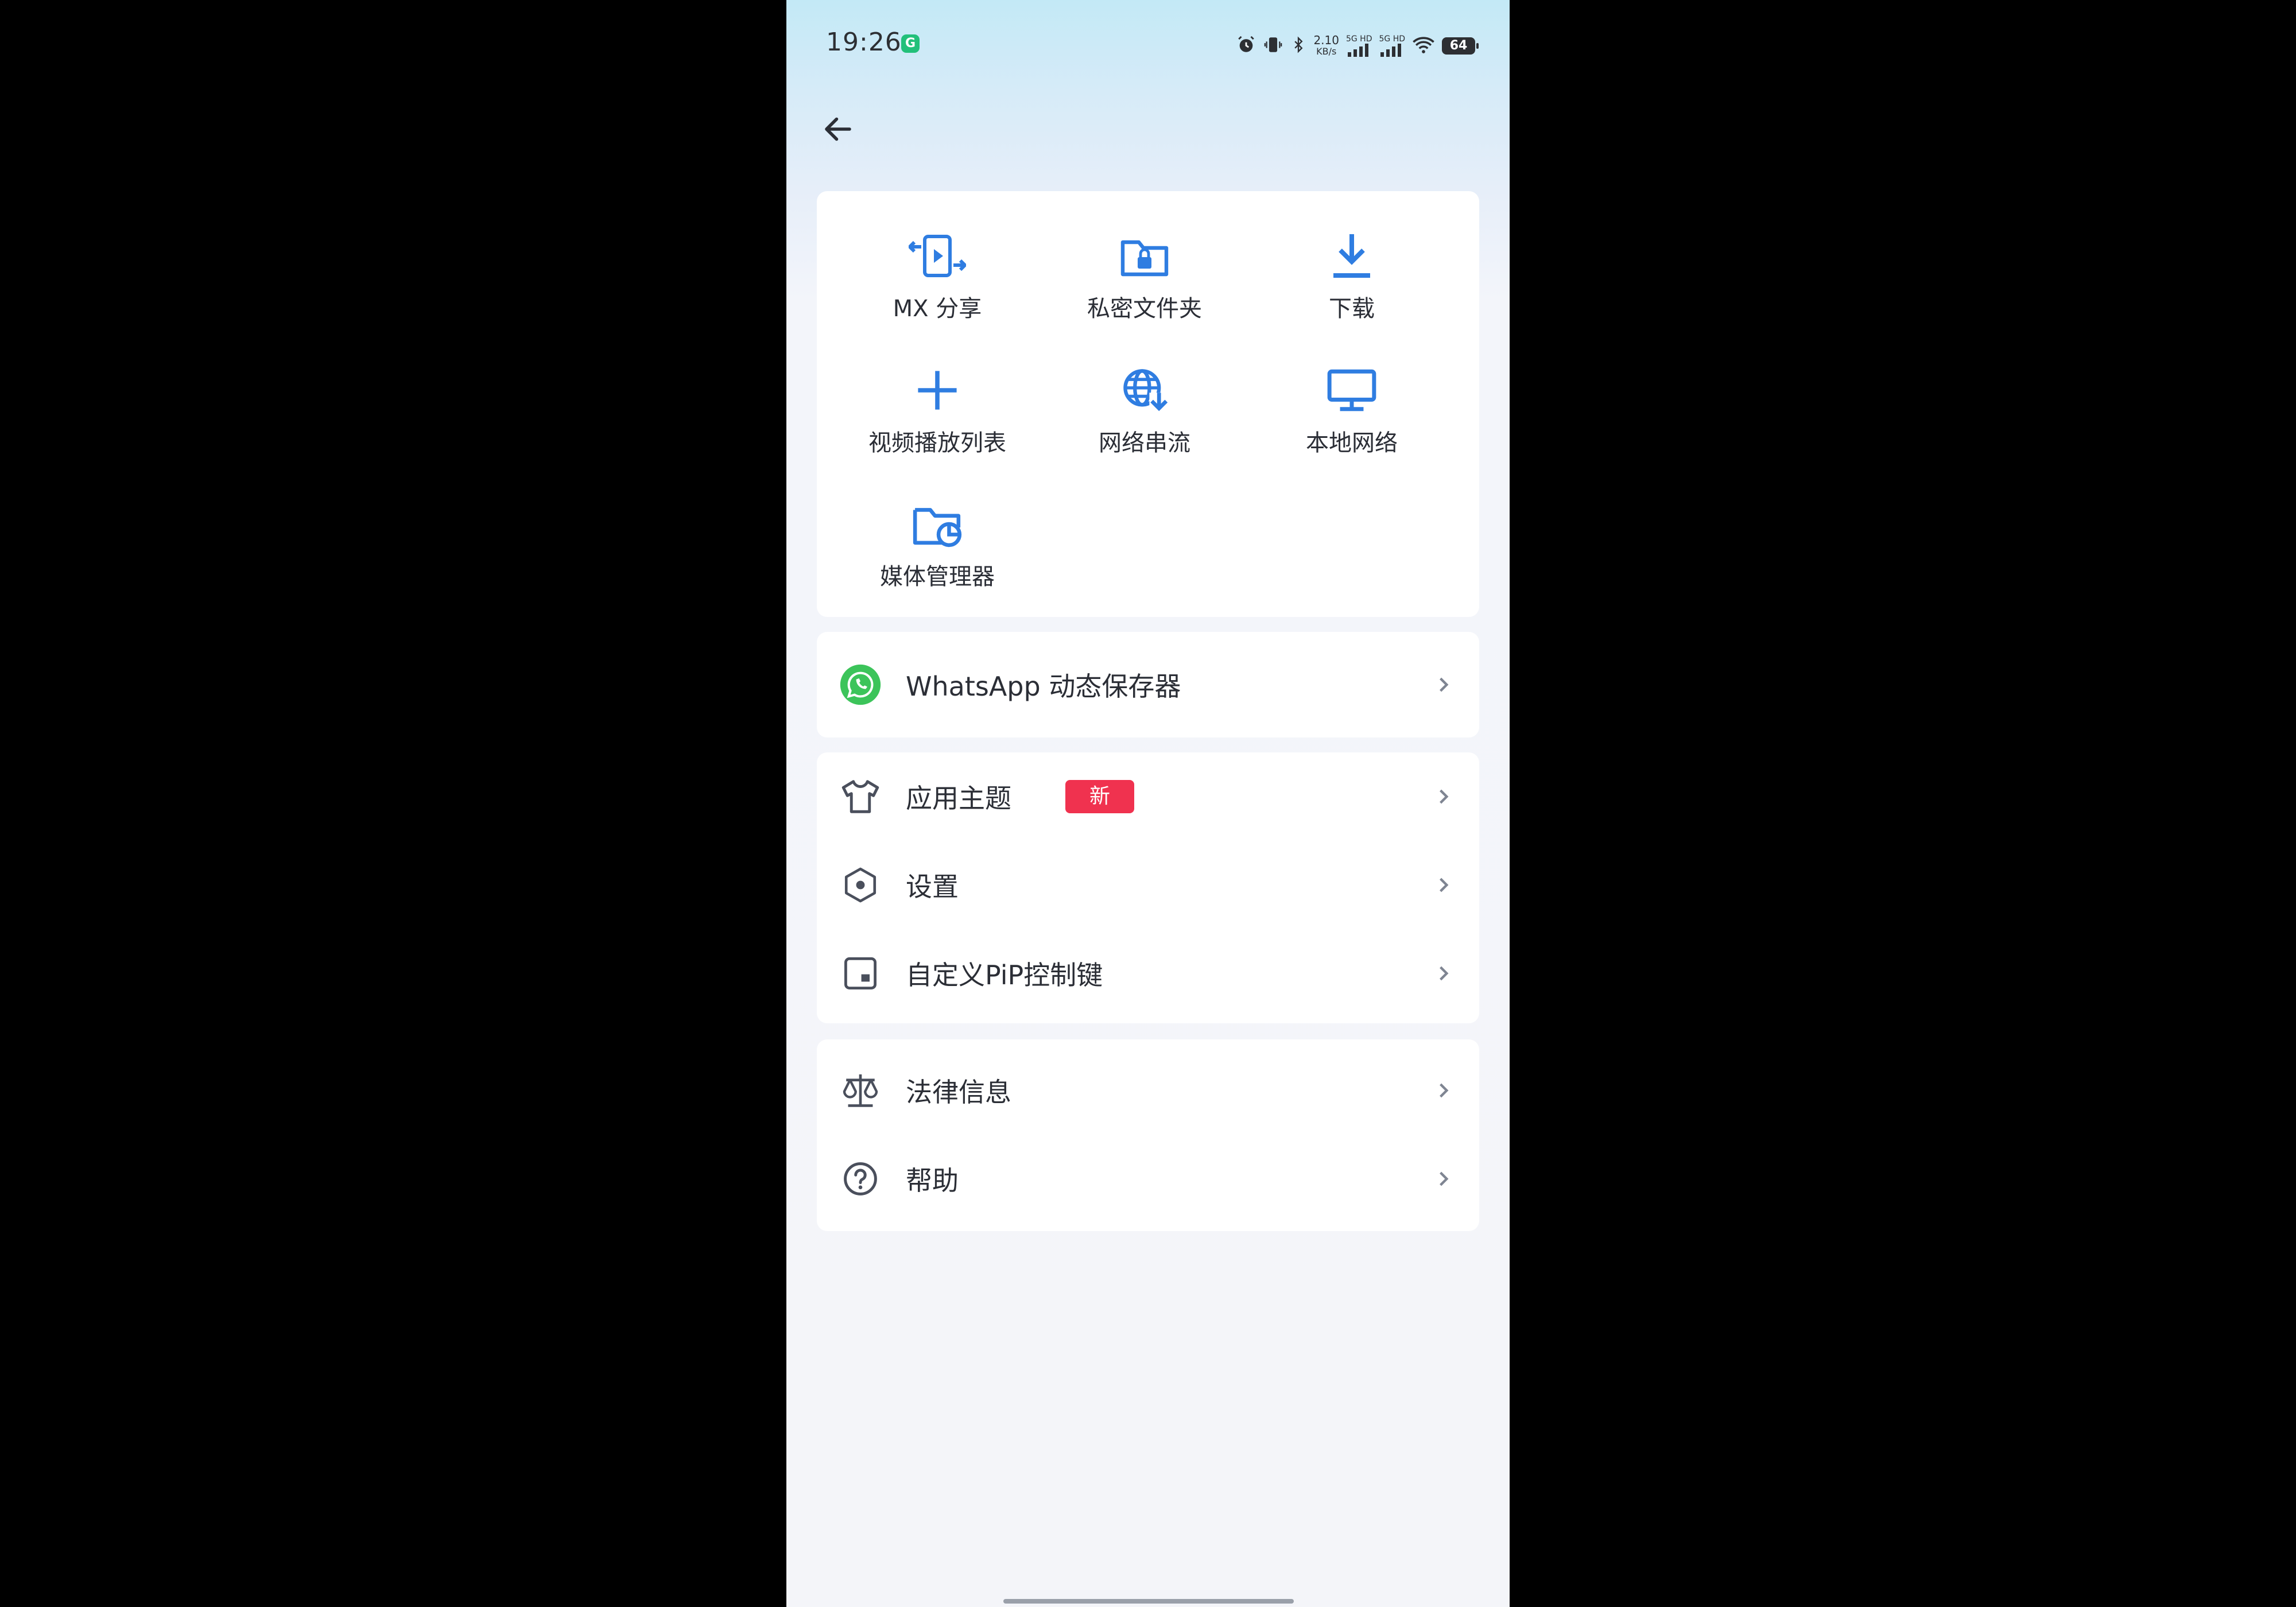 The height and width of the screenshot is (1607, 2296). I want to click on shortcut-mx-share: MX 分享, so click(937, 281).